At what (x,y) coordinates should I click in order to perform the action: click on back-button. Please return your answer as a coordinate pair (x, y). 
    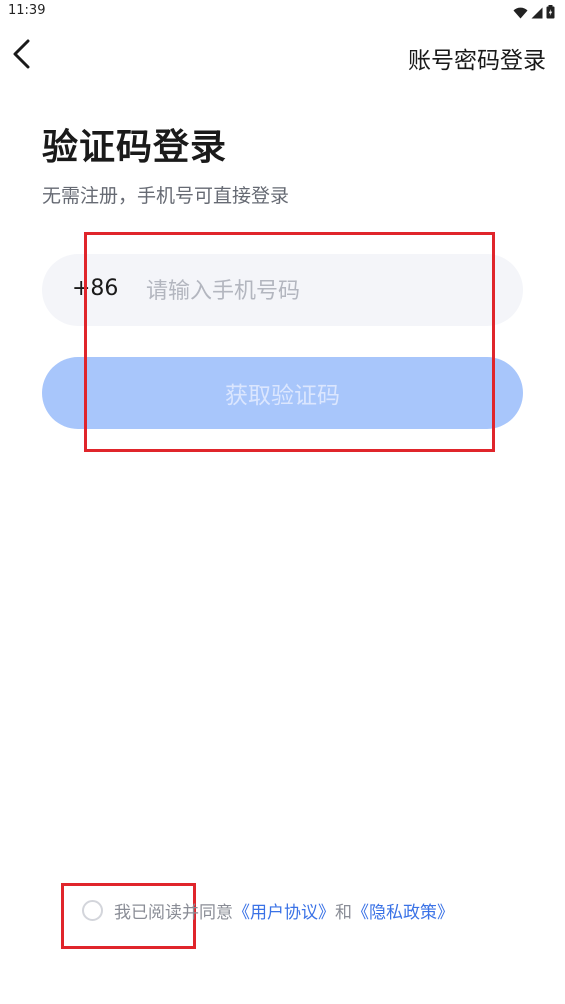
    Looking at the image, I should click on (22, 56).